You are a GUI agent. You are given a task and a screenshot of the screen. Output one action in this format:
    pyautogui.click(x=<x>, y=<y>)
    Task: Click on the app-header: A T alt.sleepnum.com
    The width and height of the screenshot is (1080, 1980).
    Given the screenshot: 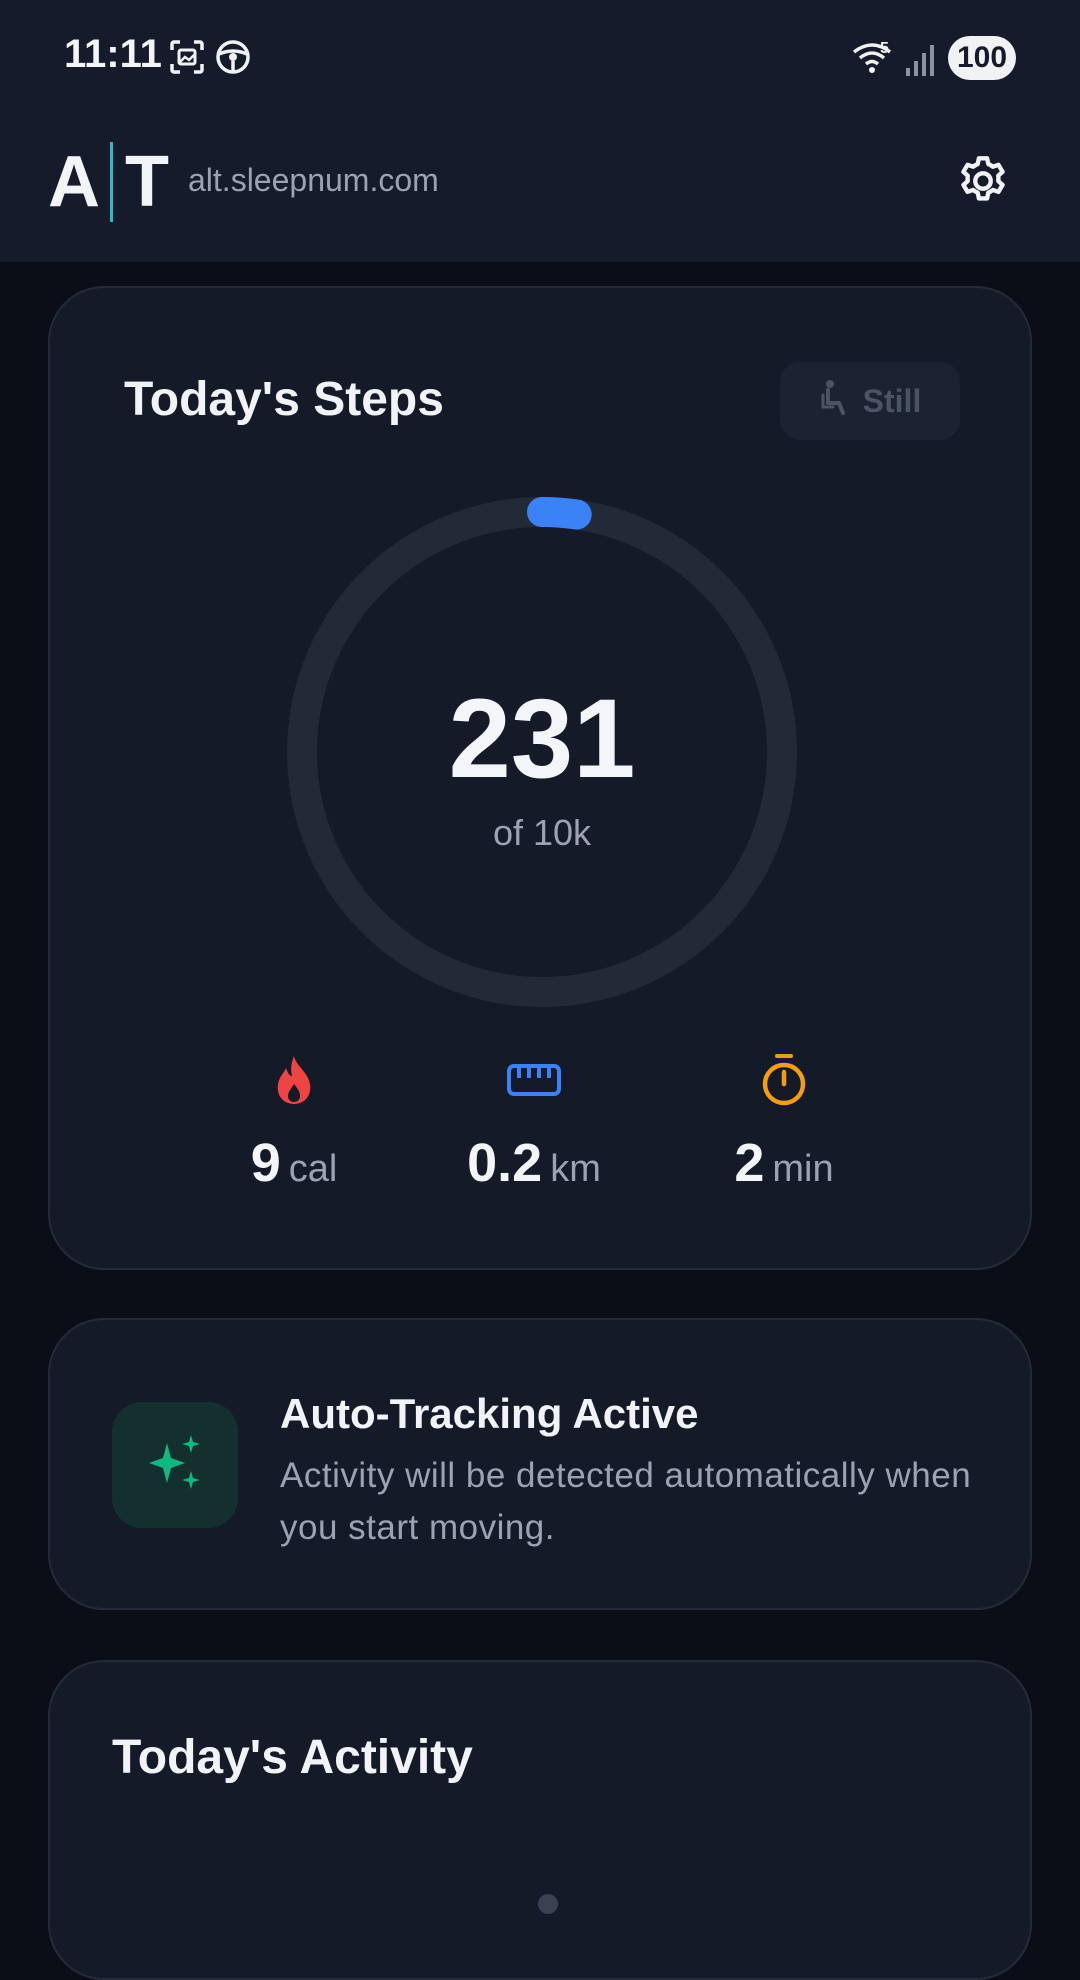 What is the action you would take?
    pyautogui.click(x=540, y=186)
    